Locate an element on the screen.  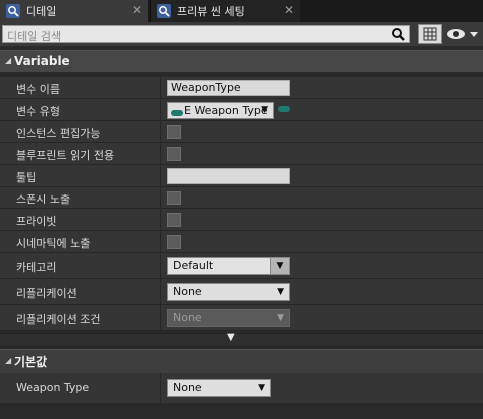
row-label: Weapon Type is located at coordinates (53, 387).